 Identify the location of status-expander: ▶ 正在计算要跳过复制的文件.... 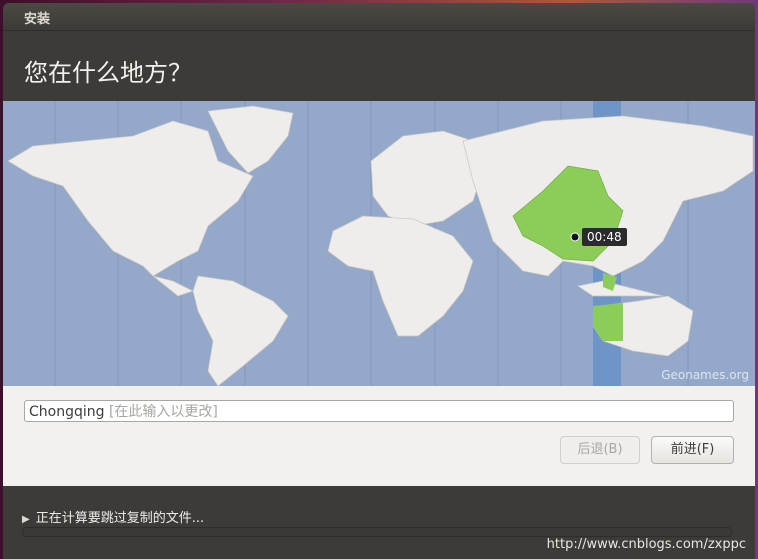
(113, 516).